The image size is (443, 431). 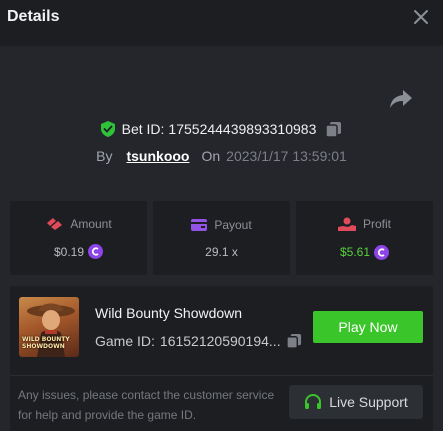 What do you see at coordinates (221, 156) in the screenshot?
I see `bet-owner-line: By tsunkooo On 2023/1/17 13:59:01` at bounding box center [221, 156].